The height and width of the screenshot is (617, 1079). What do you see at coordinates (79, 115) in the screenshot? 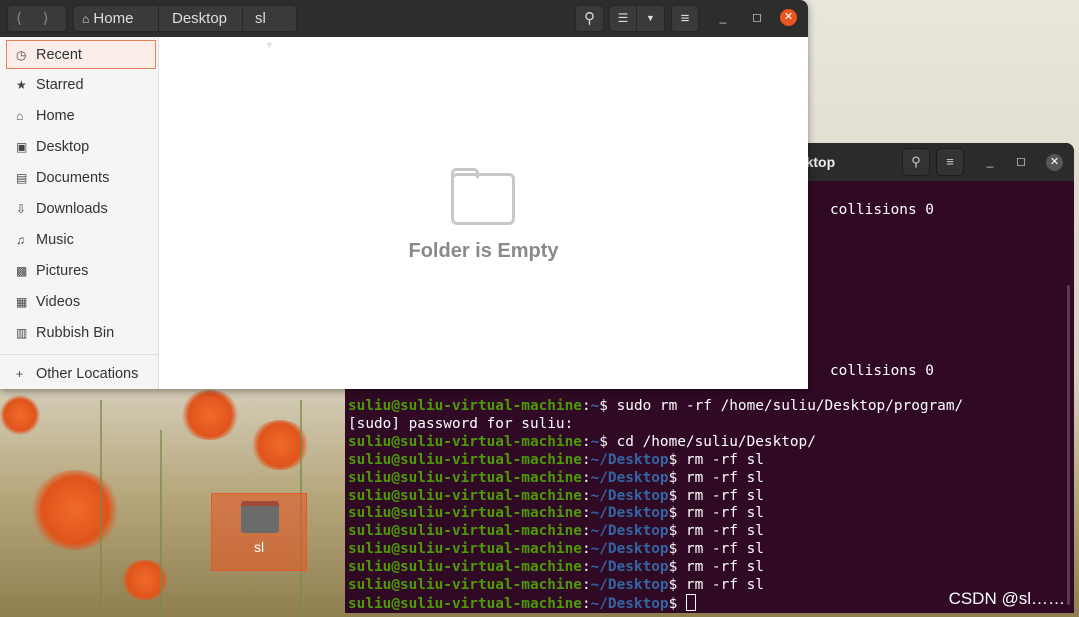
I see `sidebar-item-home: ⌂ Home` at bounding box center [79, 115].